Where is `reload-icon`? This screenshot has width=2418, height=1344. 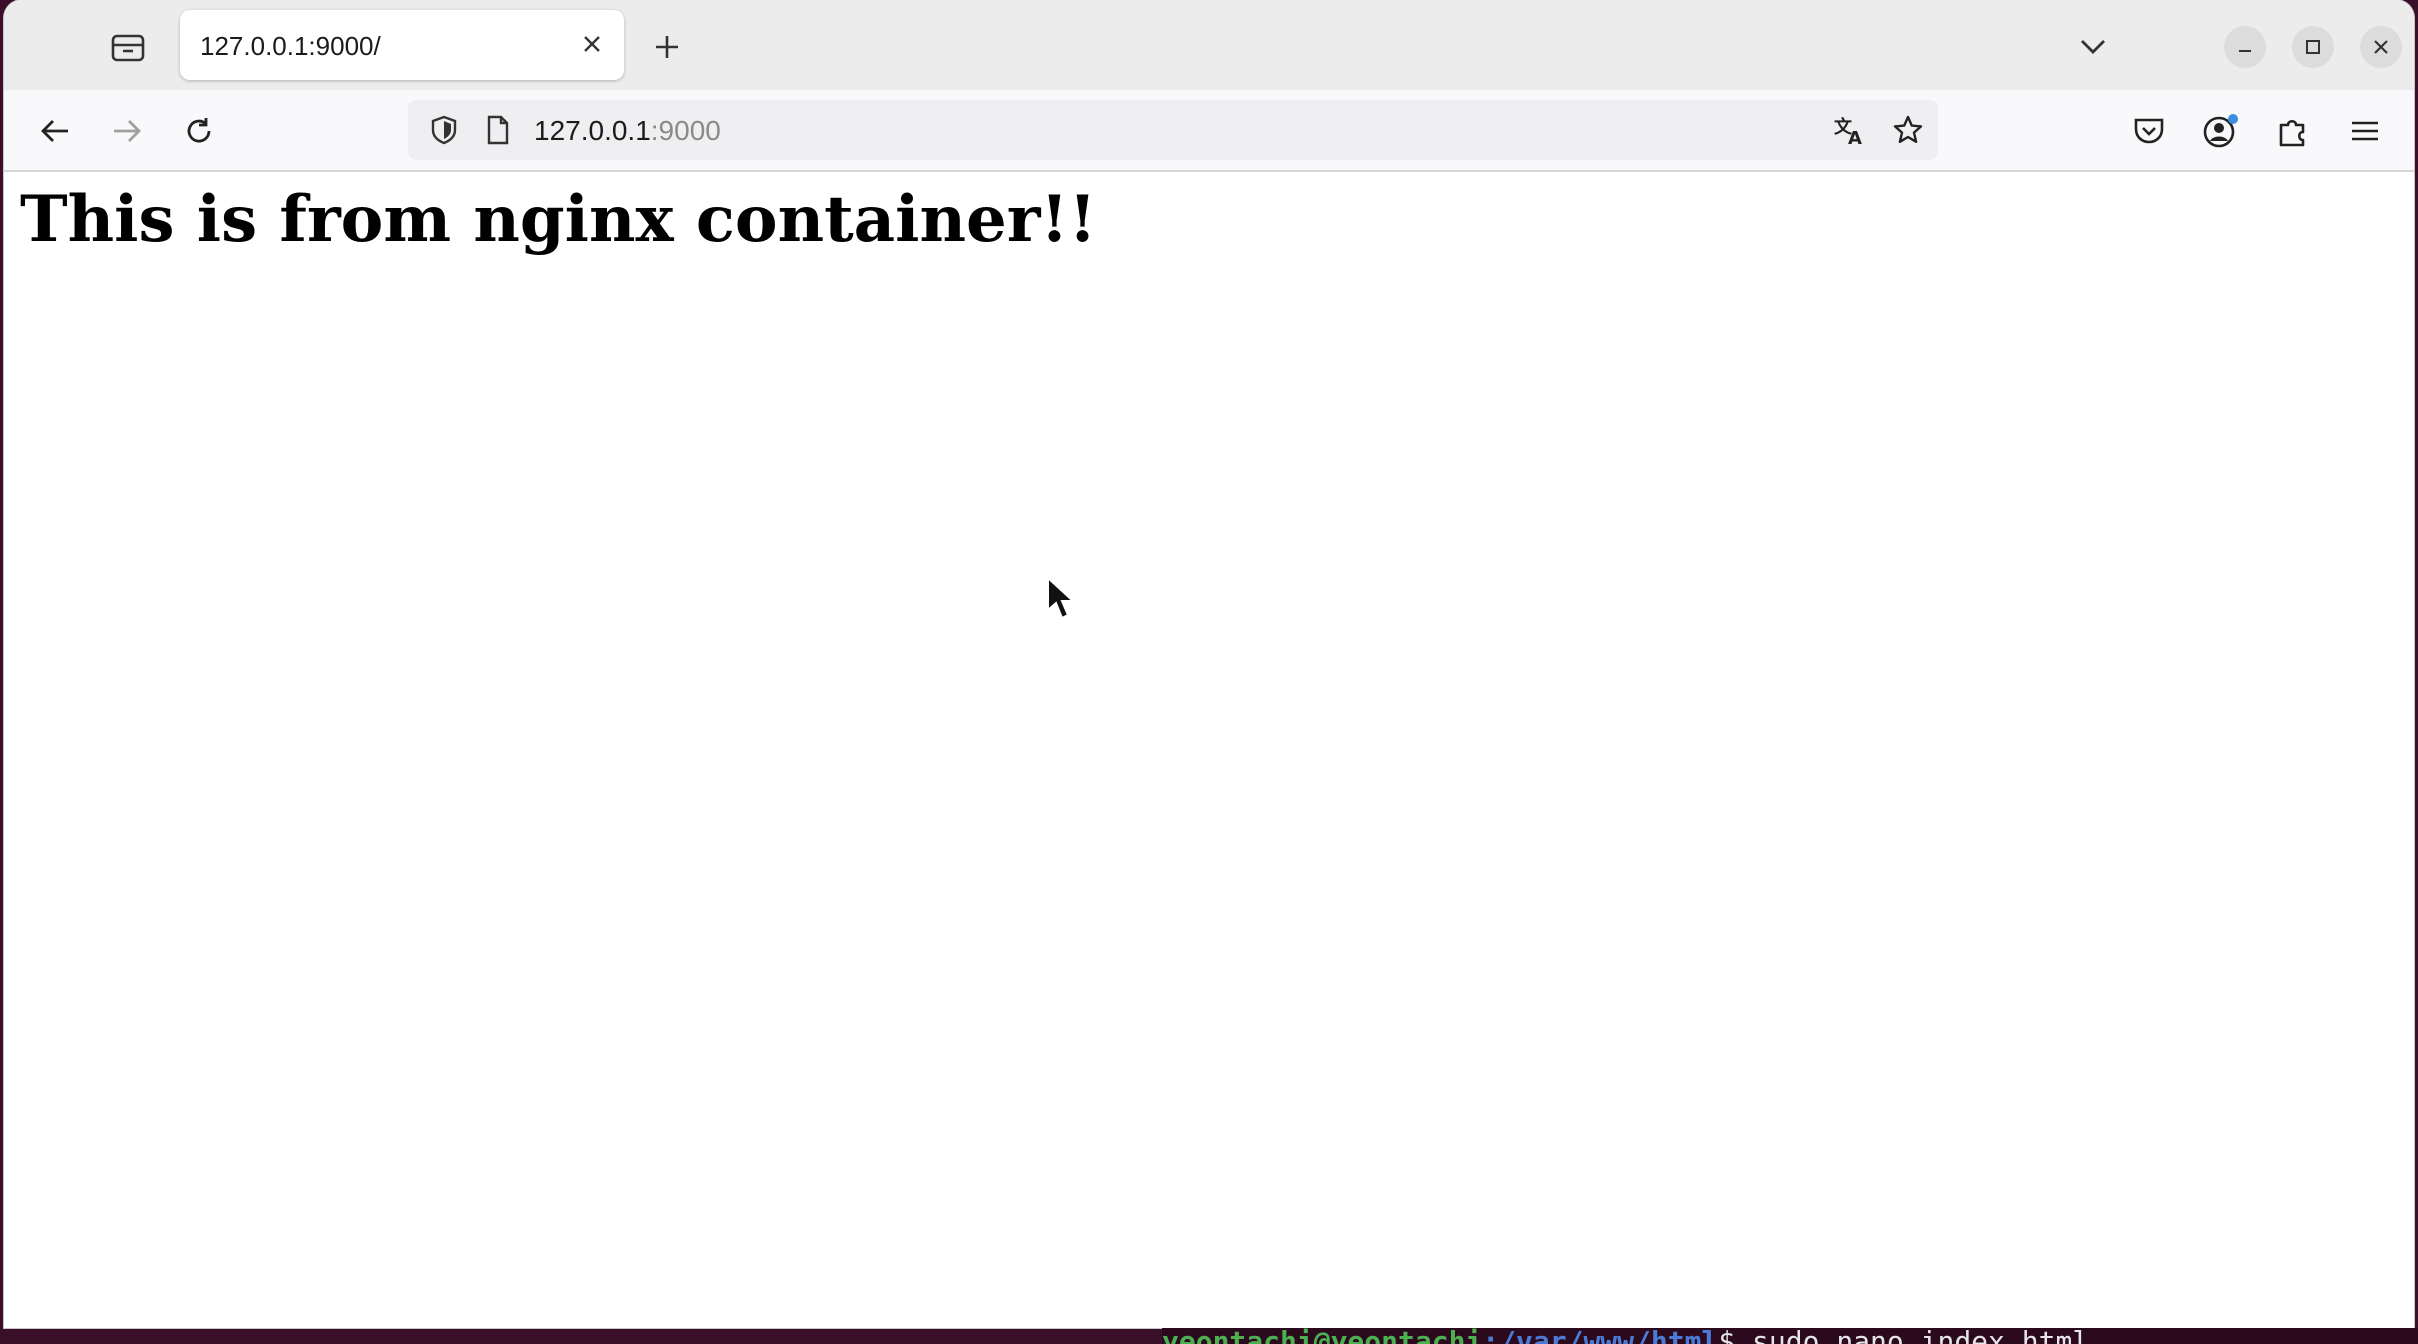 reload-icon is located at coordinates (199, 131).